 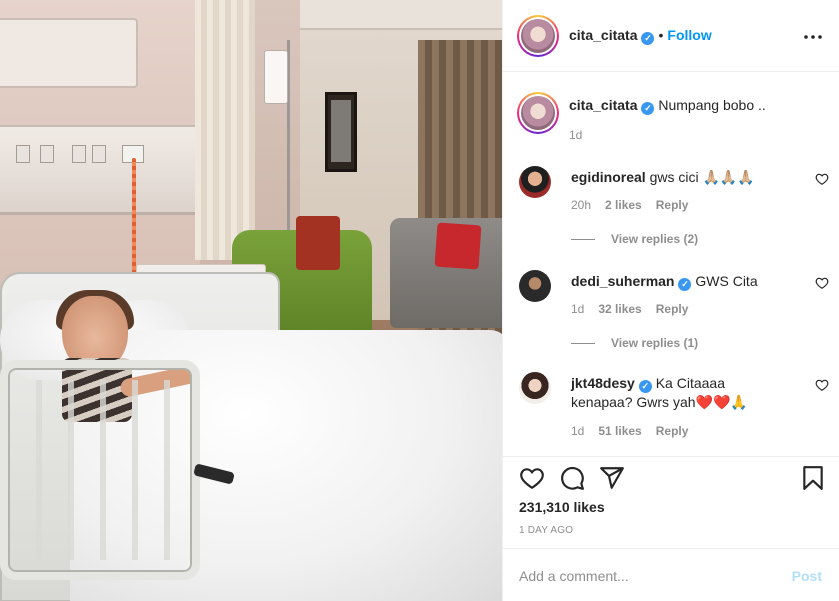 I want to click on follow-button: Follow, so click(x=689, y=35).